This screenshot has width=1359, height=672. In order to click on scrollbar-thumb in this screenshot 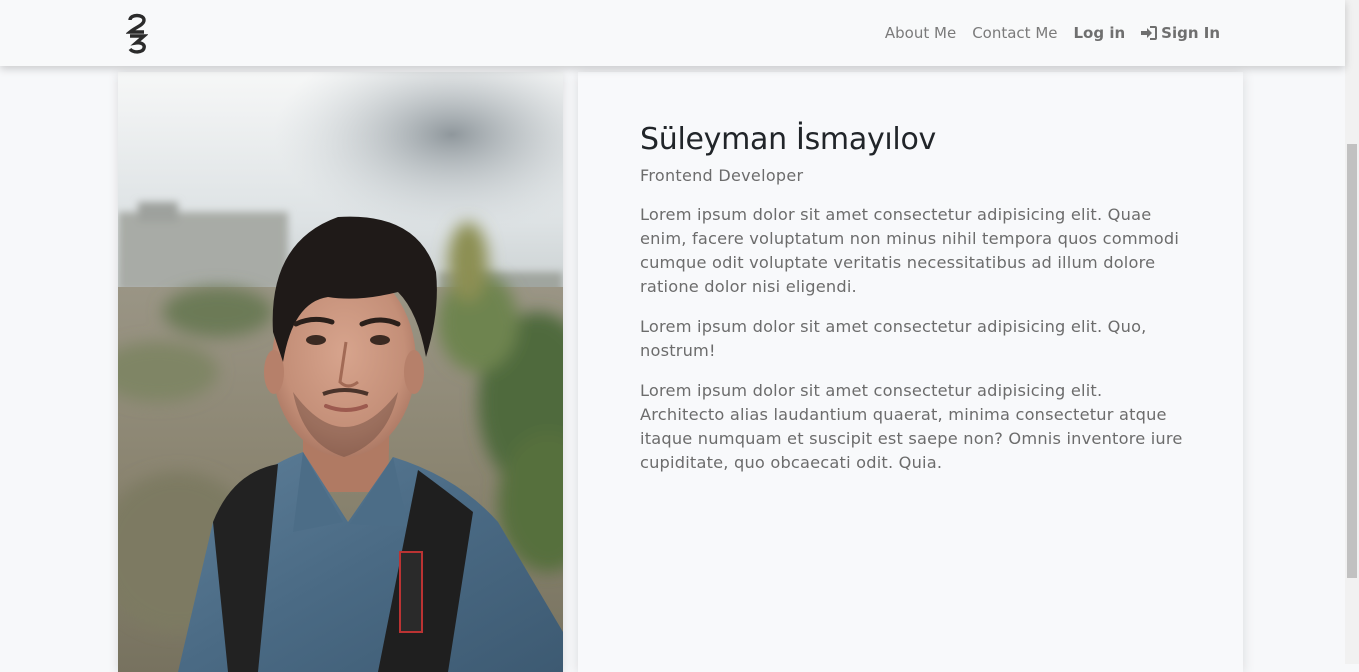, I will do `click(1352, 361)`.